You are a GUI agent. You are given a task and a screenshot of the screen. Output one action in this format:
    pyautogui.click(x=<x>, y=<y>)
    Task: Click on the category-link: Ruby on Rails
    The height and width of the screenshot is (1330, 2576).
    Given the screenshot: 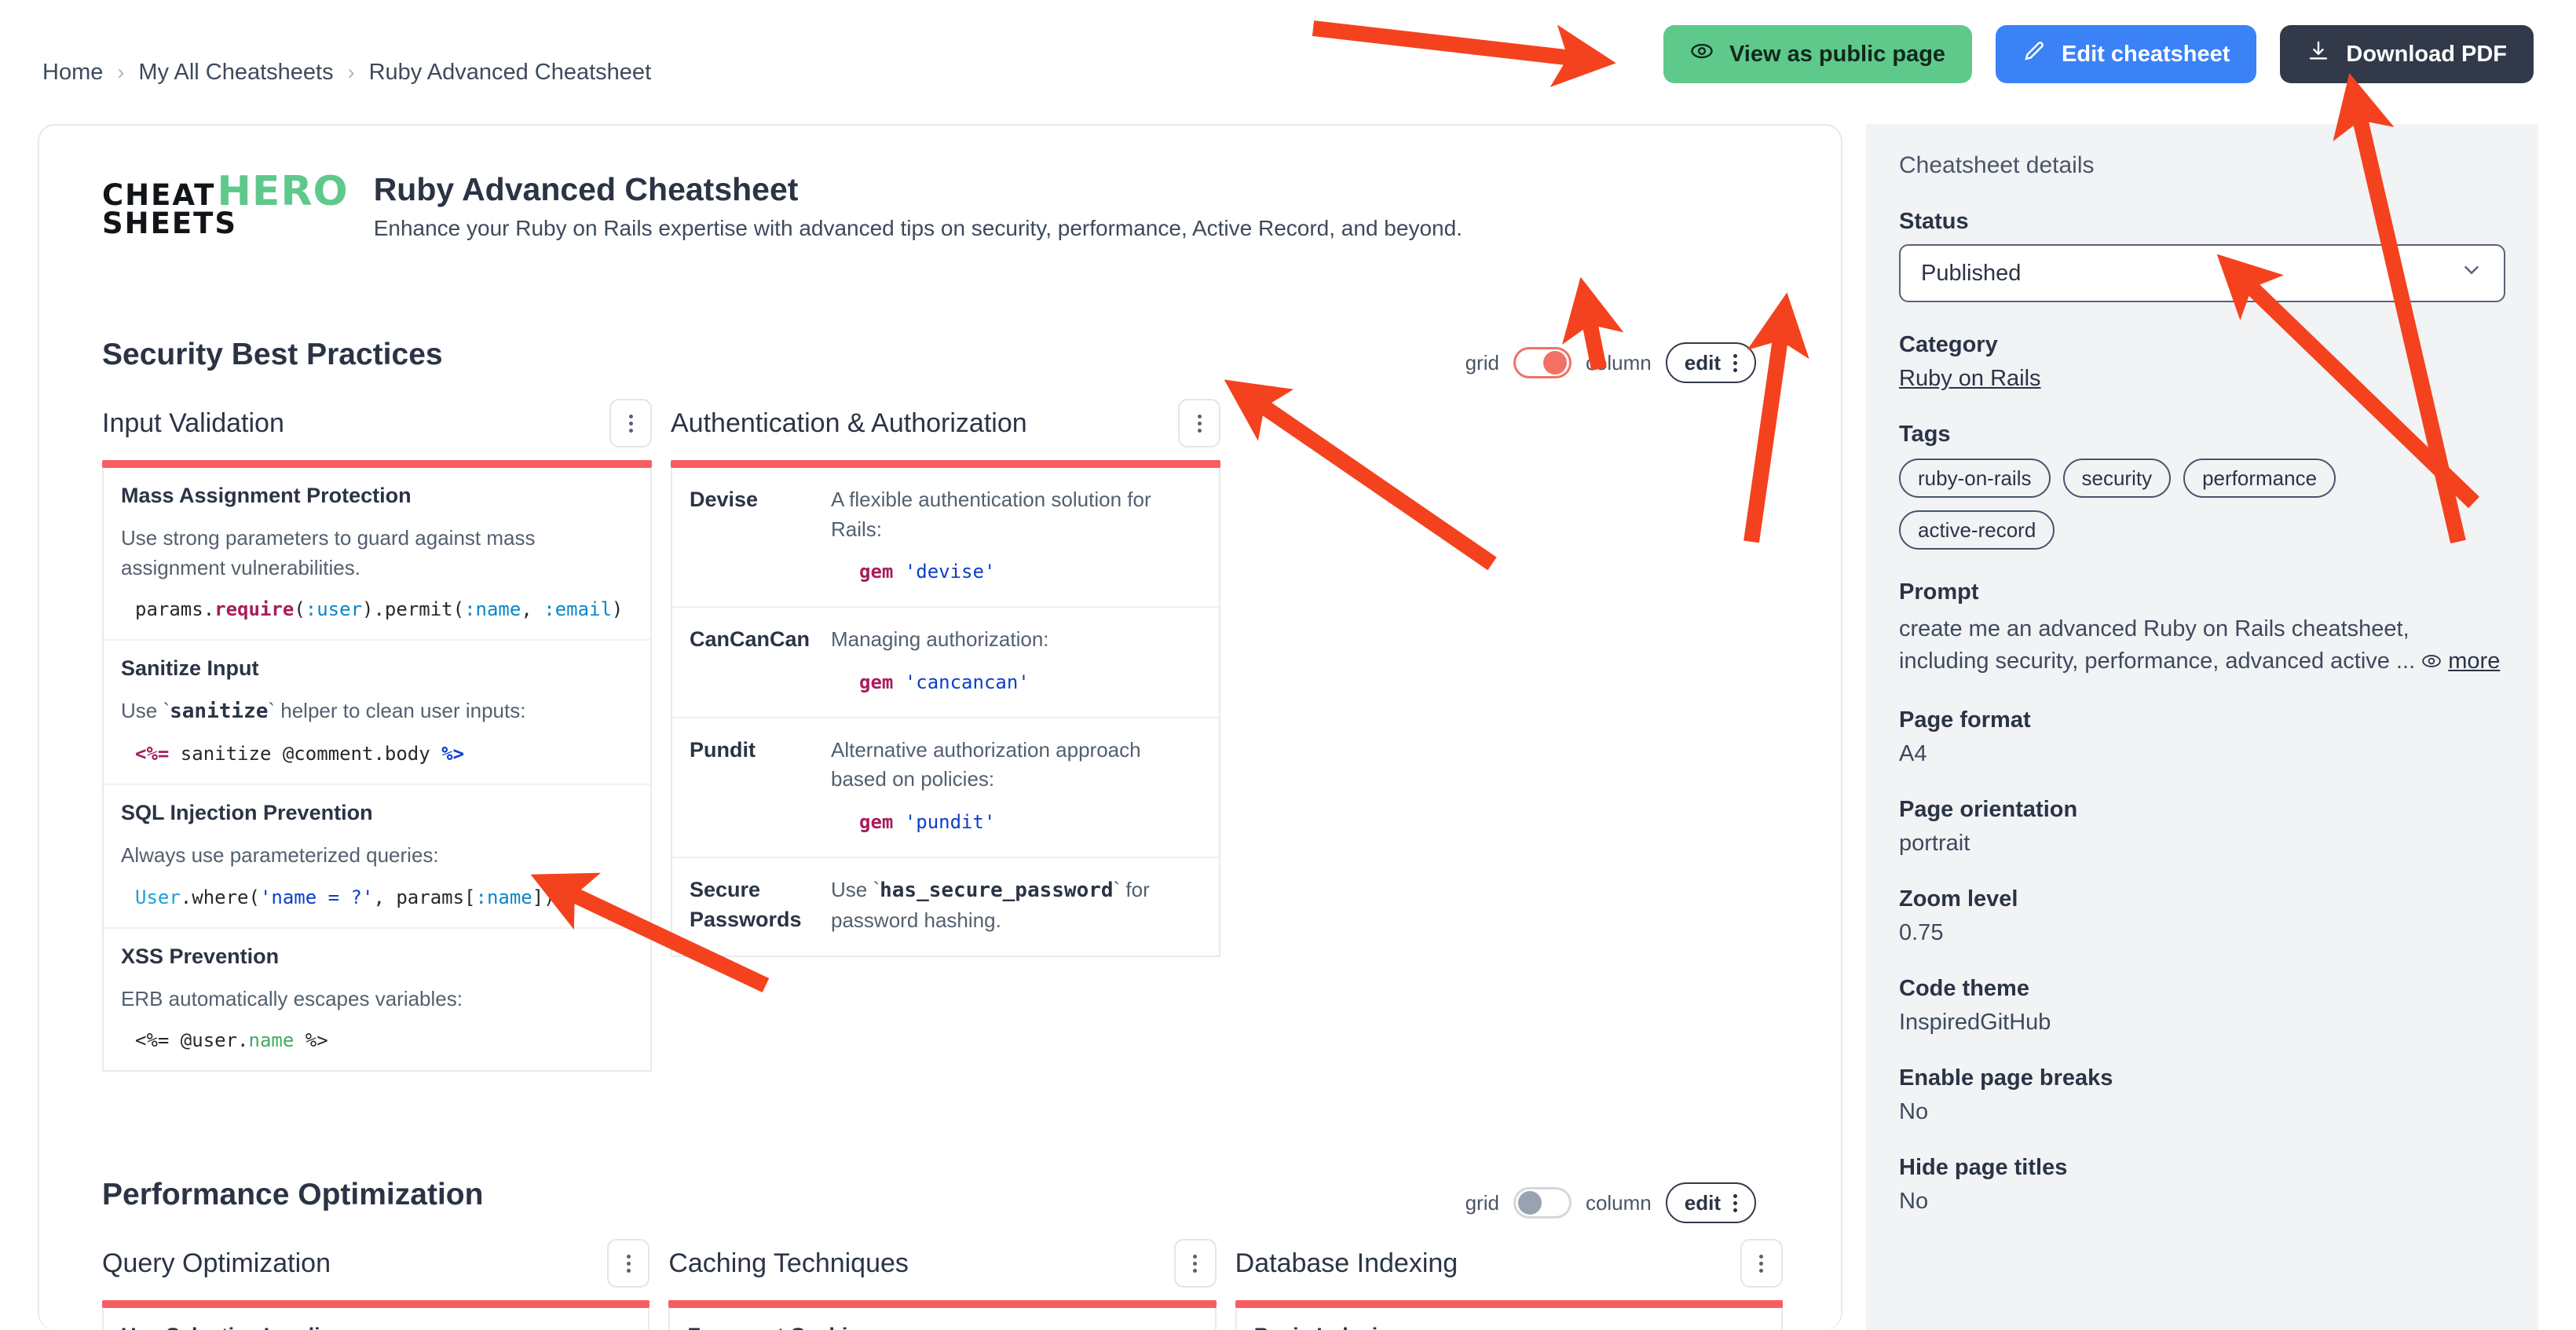 What is the action you would take?
    pyautogui.click(x=1970, y=379)
    